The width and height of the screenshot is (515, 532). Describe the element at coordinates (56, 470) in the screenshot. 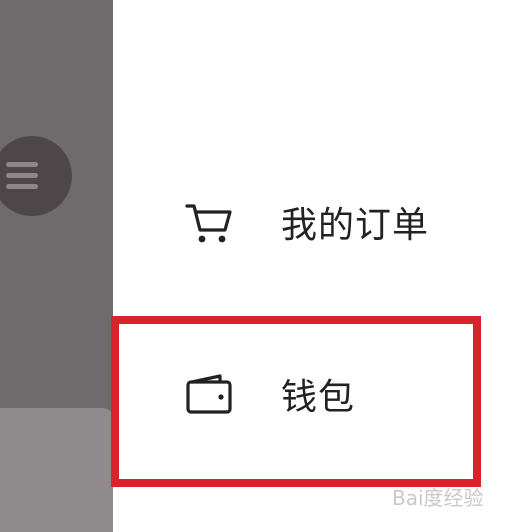

I see `background-card` at that location.